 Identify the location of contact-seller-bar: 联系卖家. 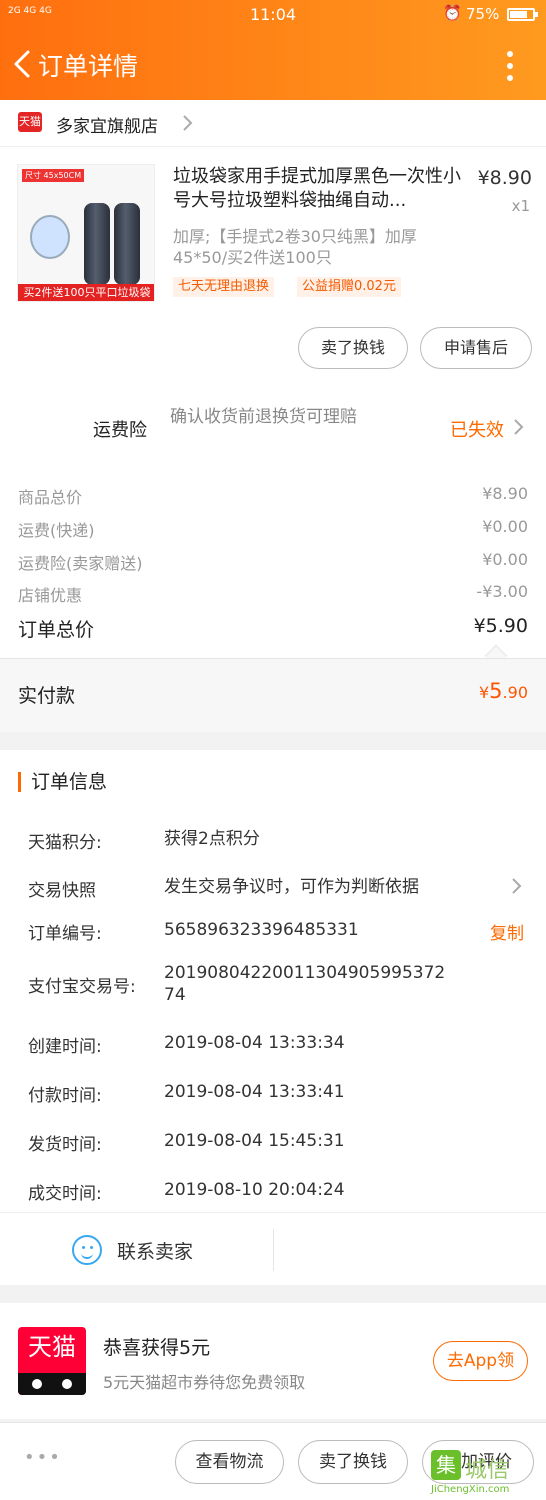
(273, 1248).